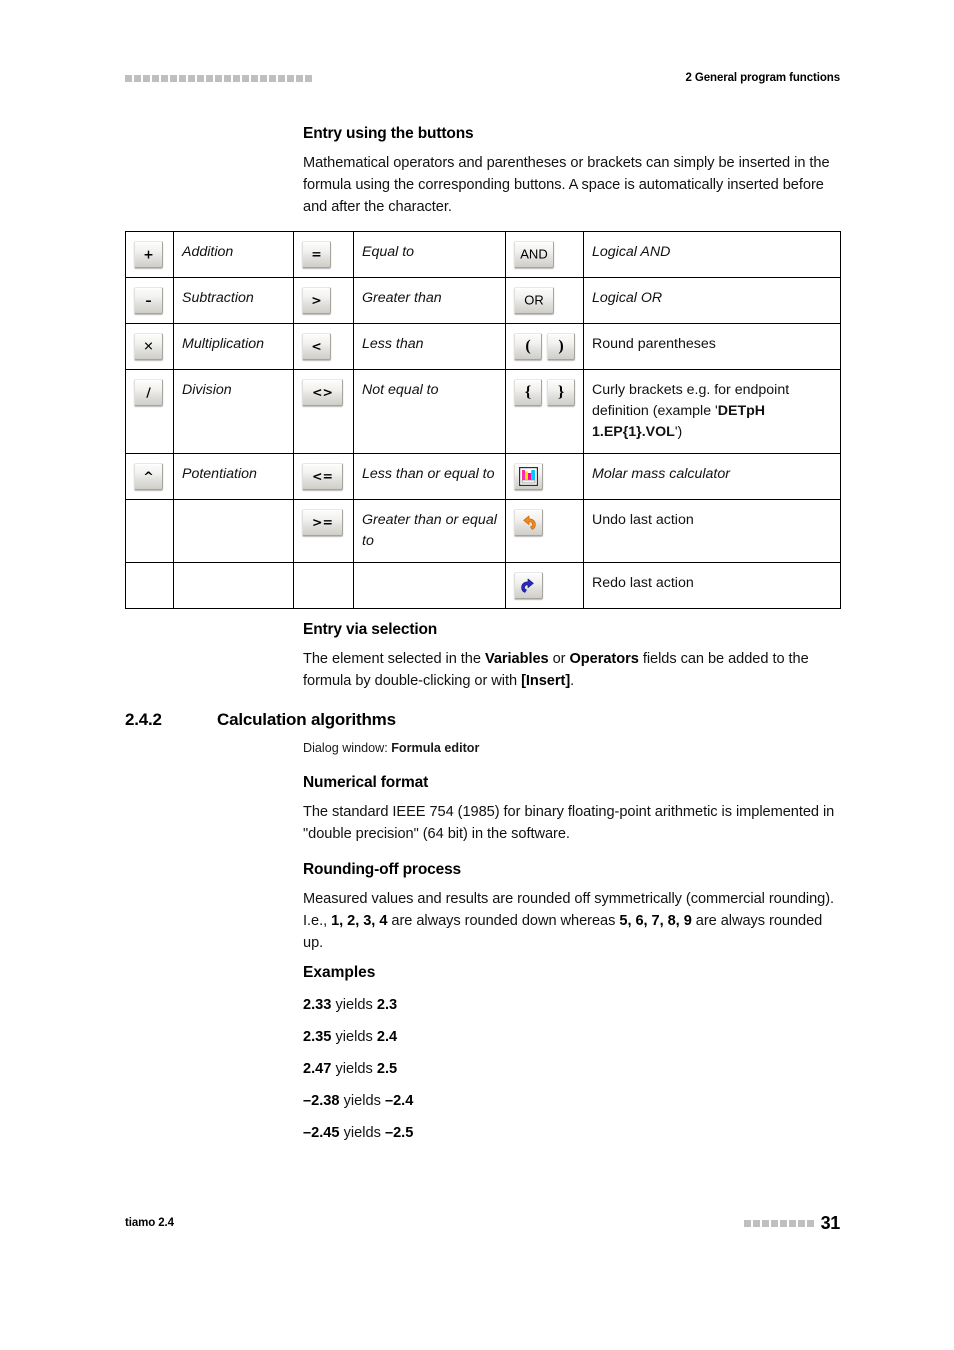 The width and height of the screenshot is (954, 1350). Describe the element at coordinates (572, 681) in the screenshot. I see `evs-text-4: .` at that location.